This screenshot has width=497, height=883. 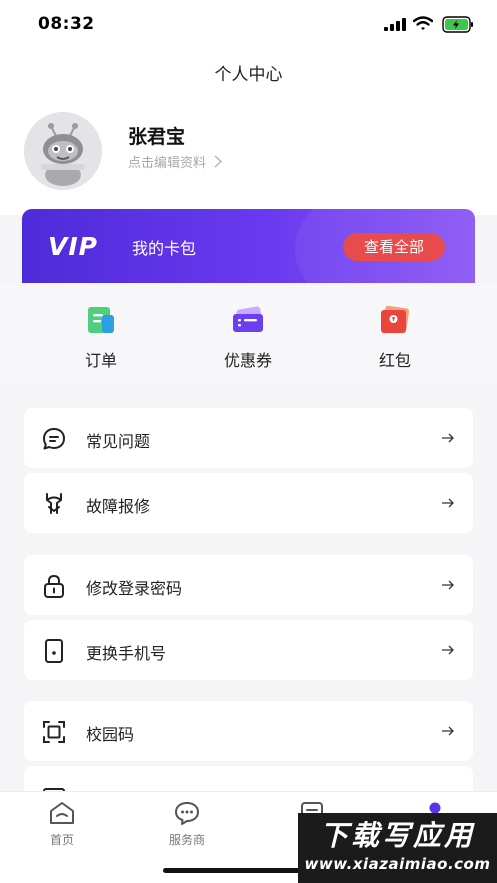 What do you see at coordinates (457, 24) in the screenshot?
I see `battery-icon` at bounding box center [457, 24].